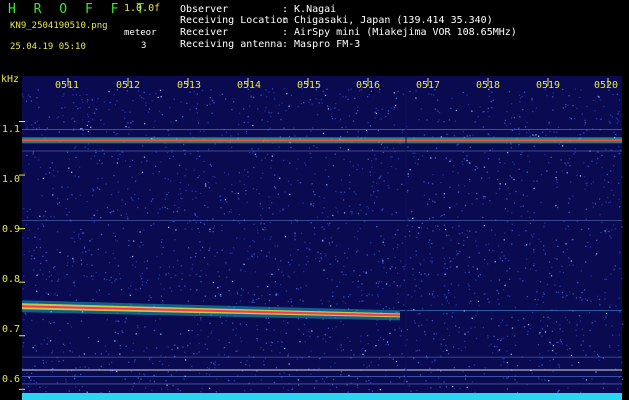  I want to click on time-tick-label-0517: 0517, so click(428, 85).